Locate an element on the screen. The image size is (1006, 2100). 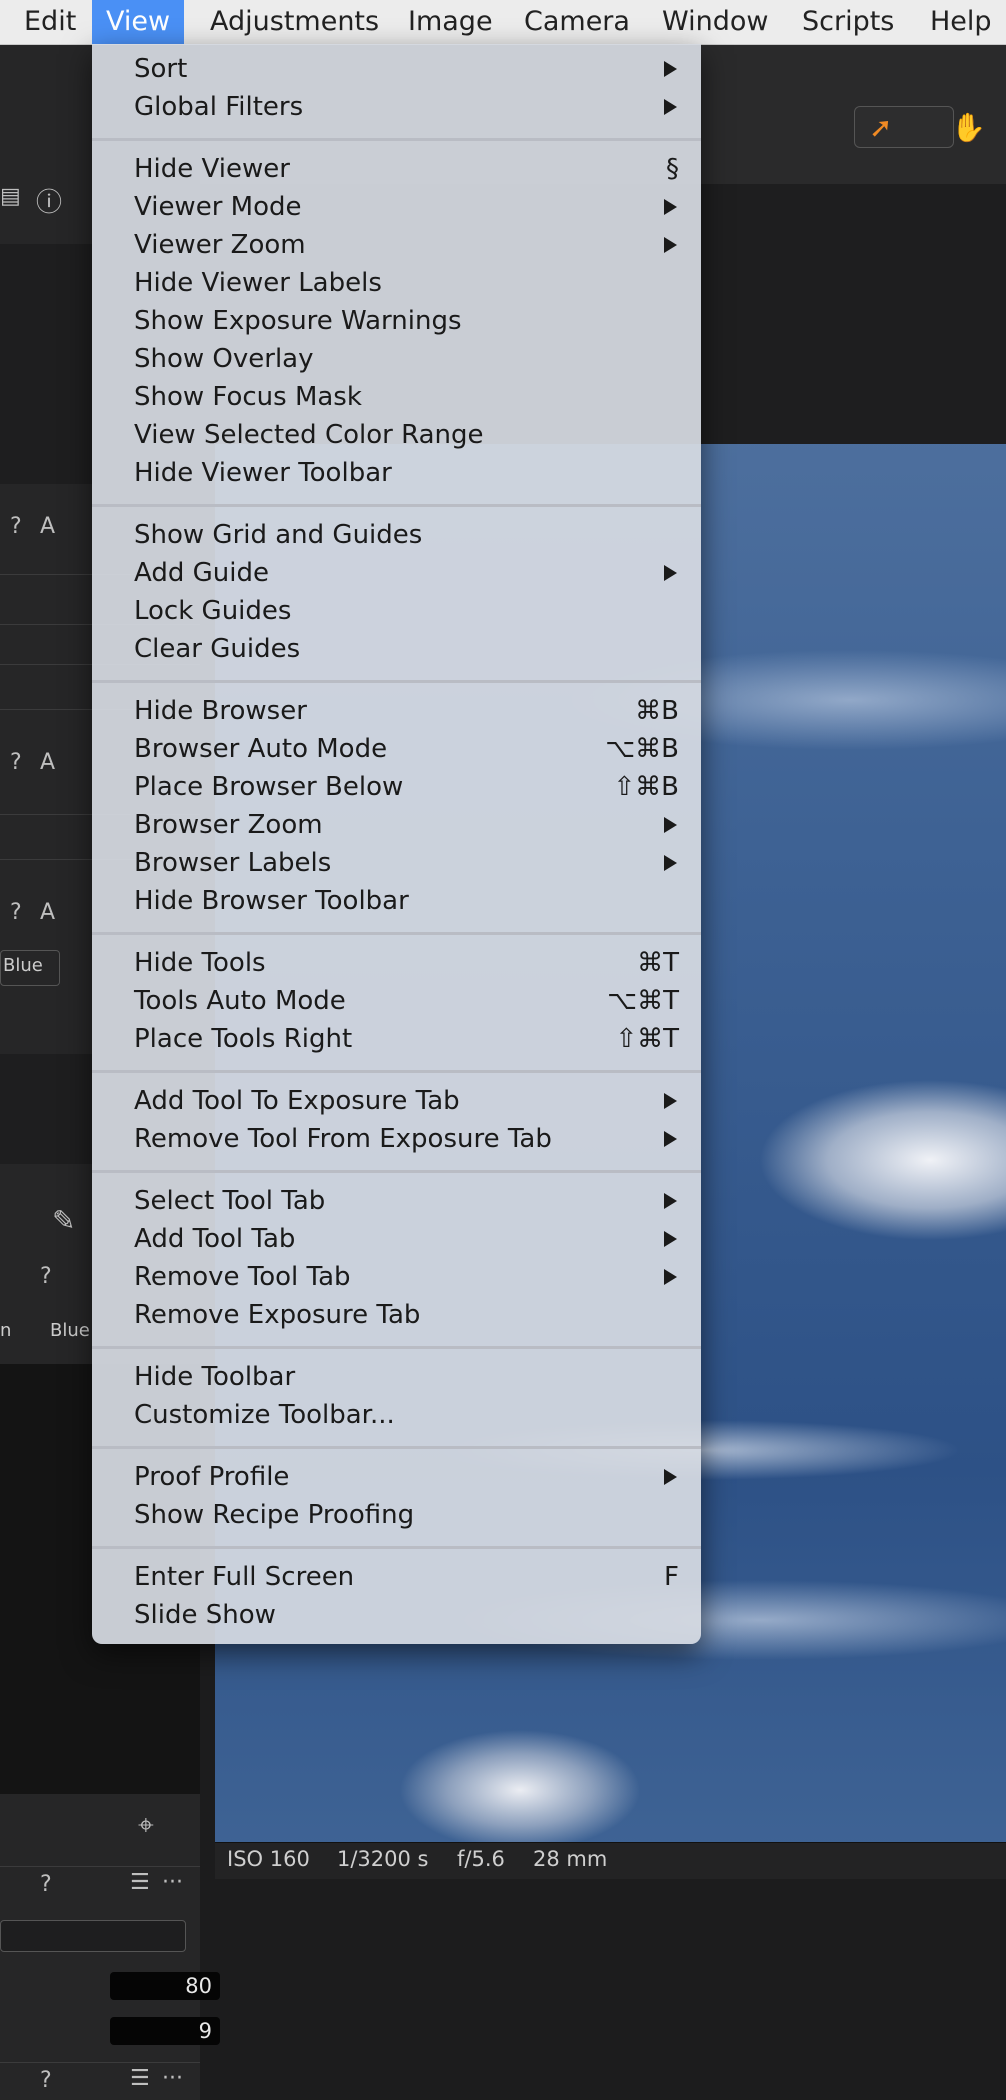
menu-item-lock-guides: Lock Guides is located at coordinates (396, 611).